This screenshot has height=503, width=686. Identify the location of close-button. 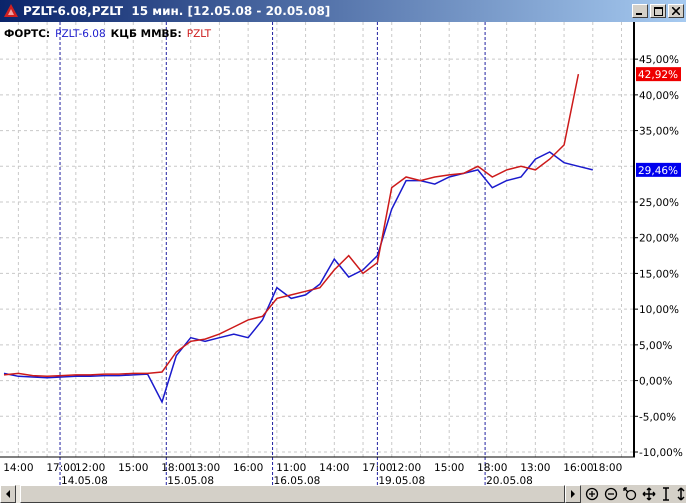
(676, 11).